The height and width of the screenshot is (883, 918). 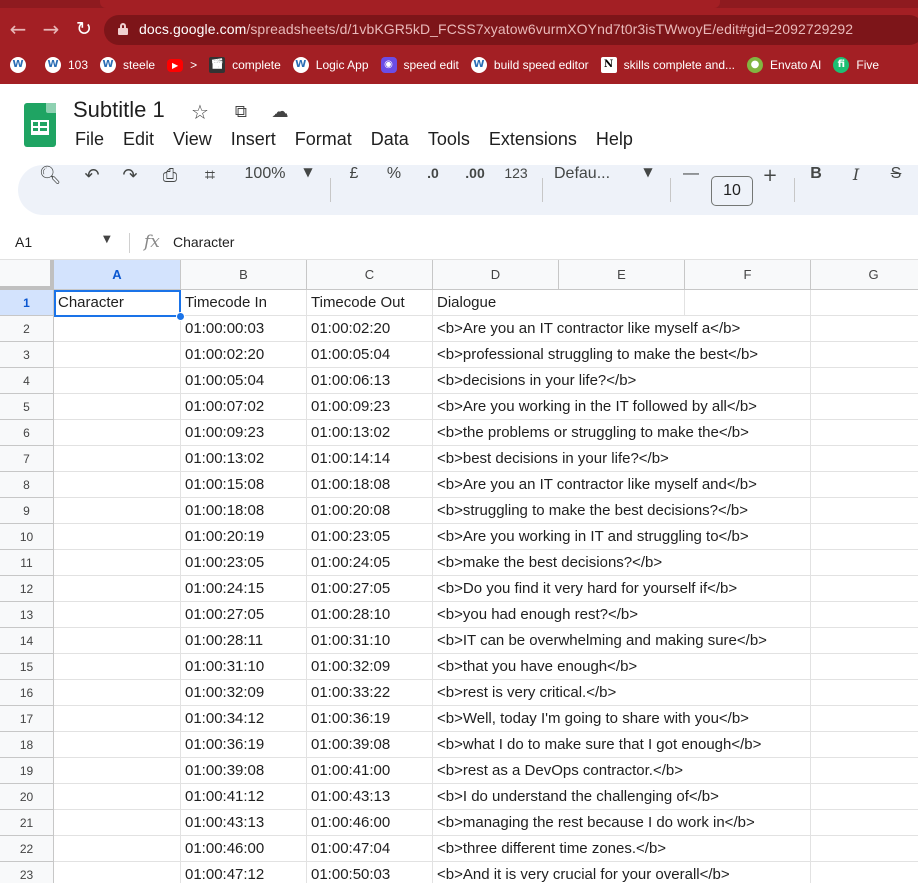 I want to click on cell-f5, so click(x=748, y=407).